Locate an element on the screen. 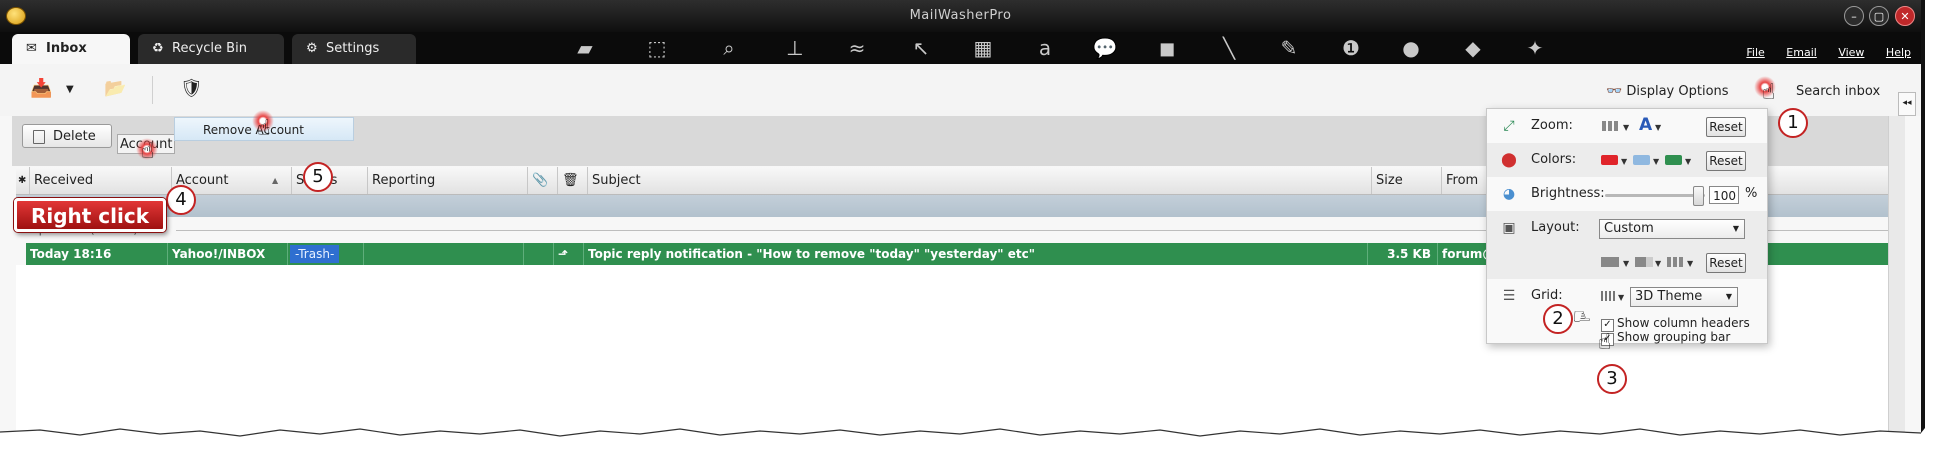 This screenshot has height=472, width=1935. tab-inbox: ✉ Inbox is located at coordinates (71, 49).